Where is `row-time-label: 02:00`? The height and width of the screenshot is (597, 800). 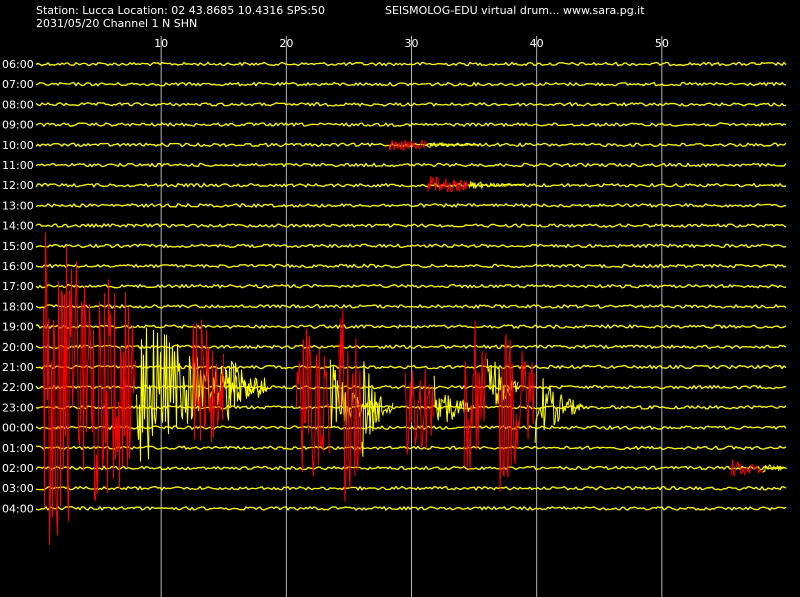 row-time-label: 02:00 is located at coordinates (18, 468).